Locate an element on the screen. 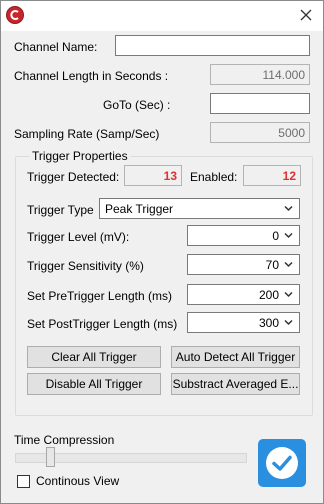 This screenshot has width=324, height=504. trigger-sensitivity-value: 70 is located at coordinates (272, 265).